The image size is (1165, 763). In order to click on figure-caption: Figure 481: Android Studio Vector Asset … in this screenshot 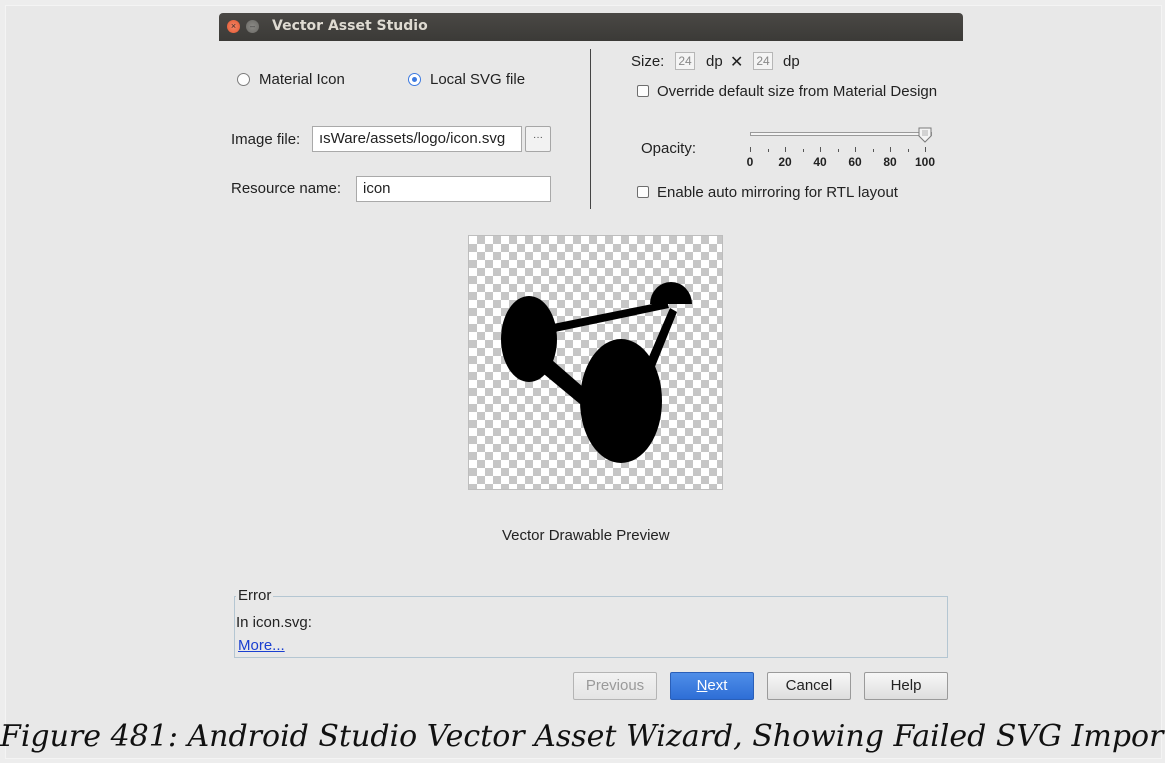, I will do `click(582, 736)`.